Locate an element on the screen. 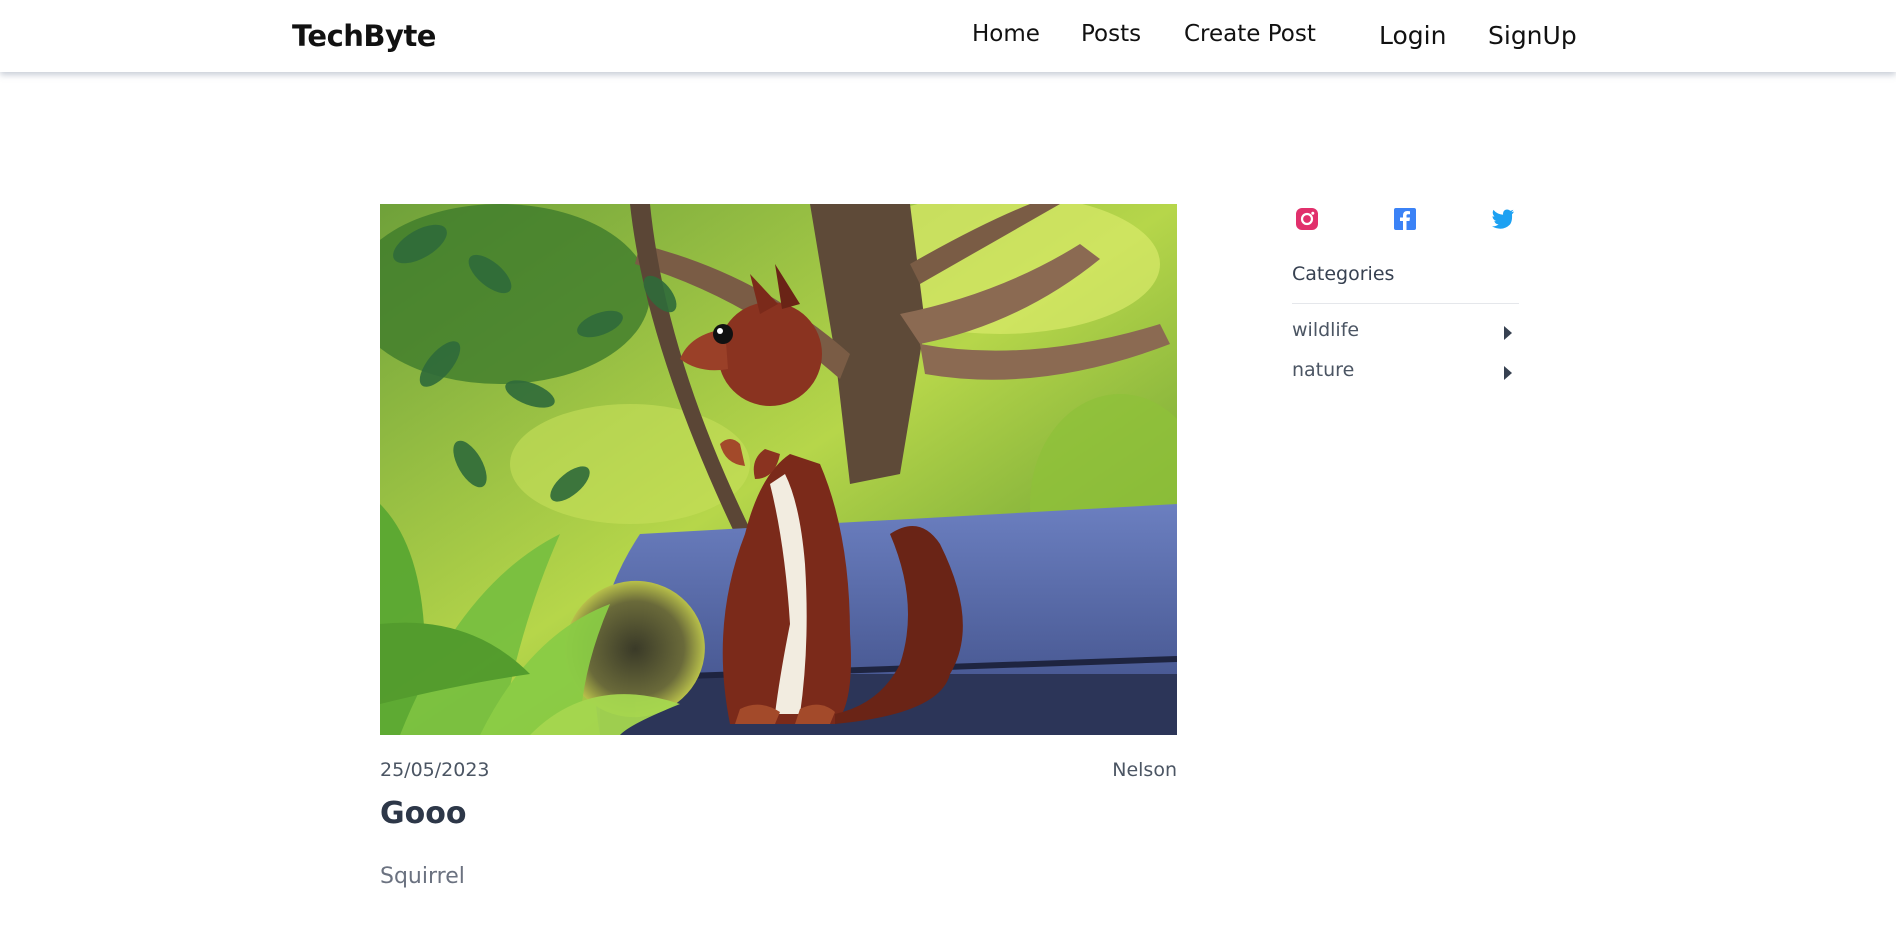 The width and height of the screenshot is (1896, 925). instagram-icon is located at coordinates (1307, 219).